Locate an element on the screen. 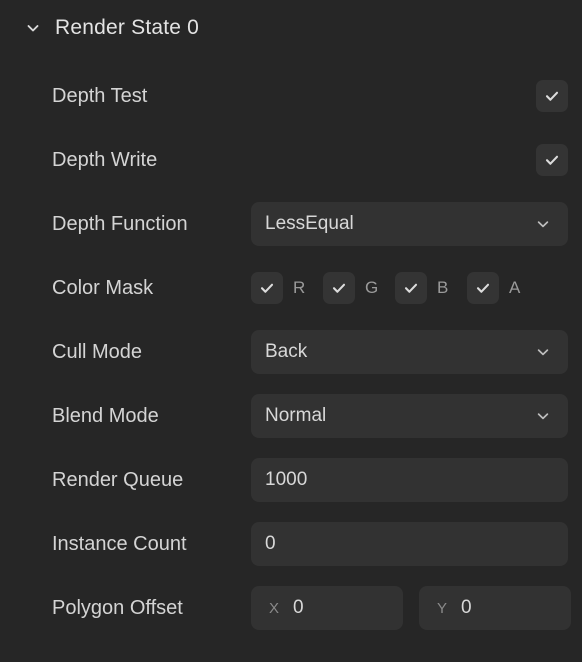 The width and height of the screenshot is (582, 662). color-mask-b-checkbox is located at coordinates (411, 288).